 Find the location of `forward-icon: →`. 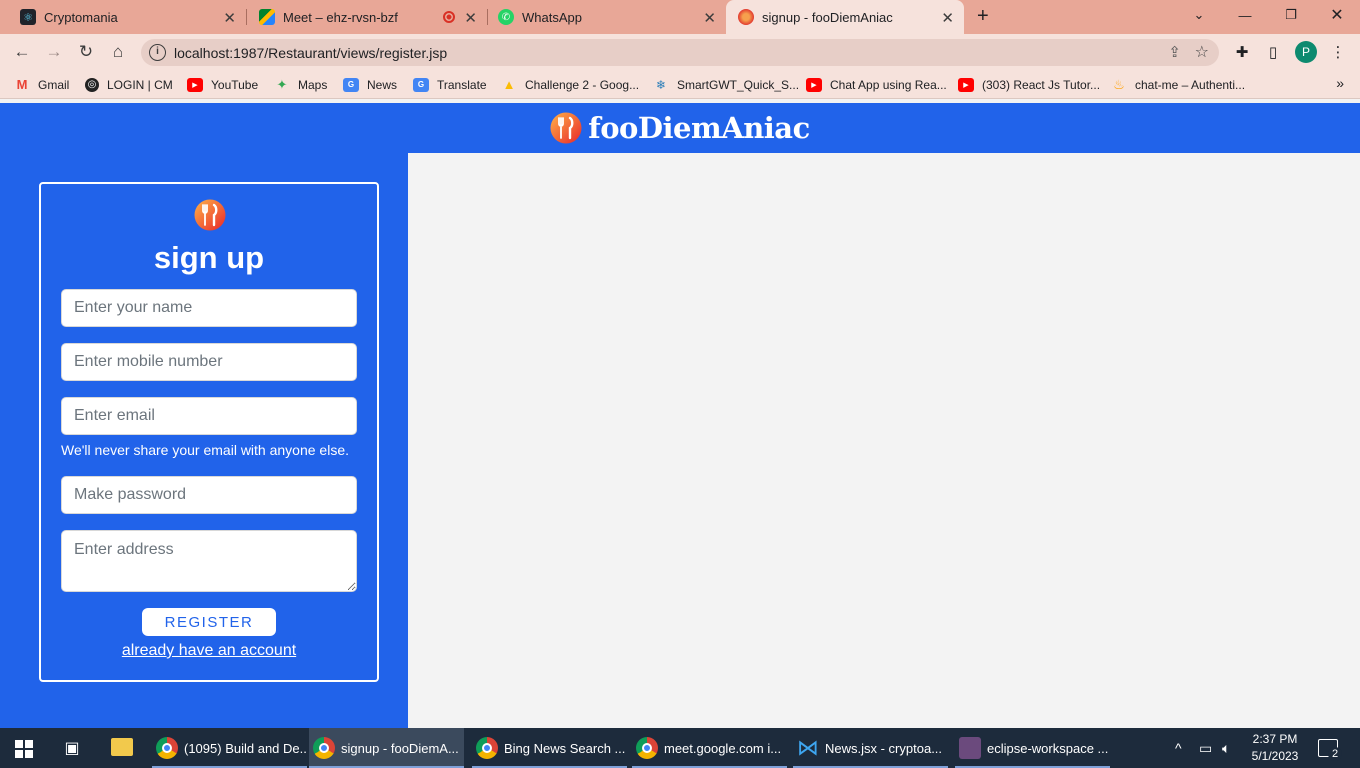

forward-icon: → is located at coordinates (54, 52).